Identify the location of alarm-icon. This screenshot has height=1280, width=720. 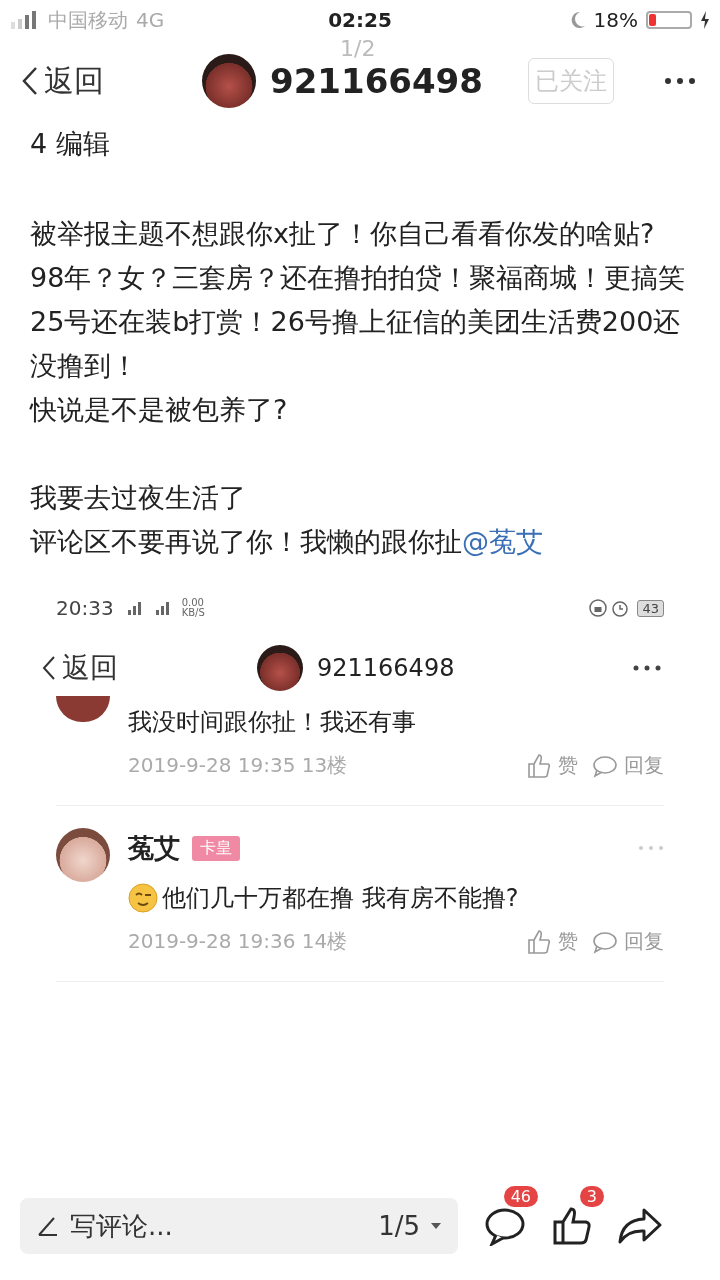
(620, 608).